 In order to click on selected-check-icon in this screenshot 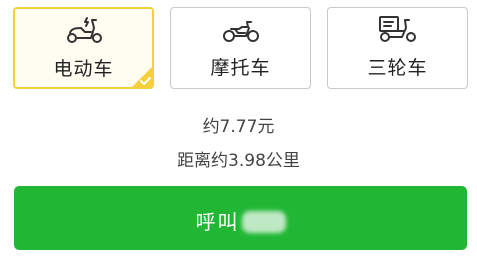, I will do `click(142, 77)`.